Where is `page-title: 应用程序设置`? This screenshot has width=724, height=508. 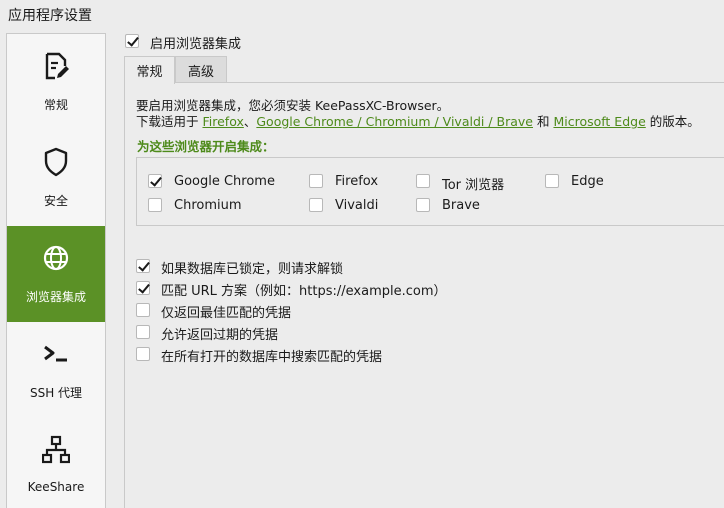
page-title: 应用程序设置 is located at coordinates (50, 16).